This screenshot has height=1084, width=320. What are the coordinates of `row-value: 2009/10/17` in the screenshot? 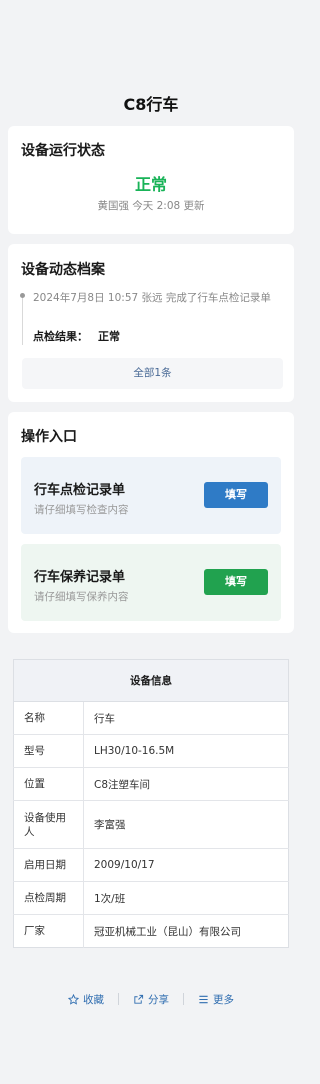 It's located at (186, 865).